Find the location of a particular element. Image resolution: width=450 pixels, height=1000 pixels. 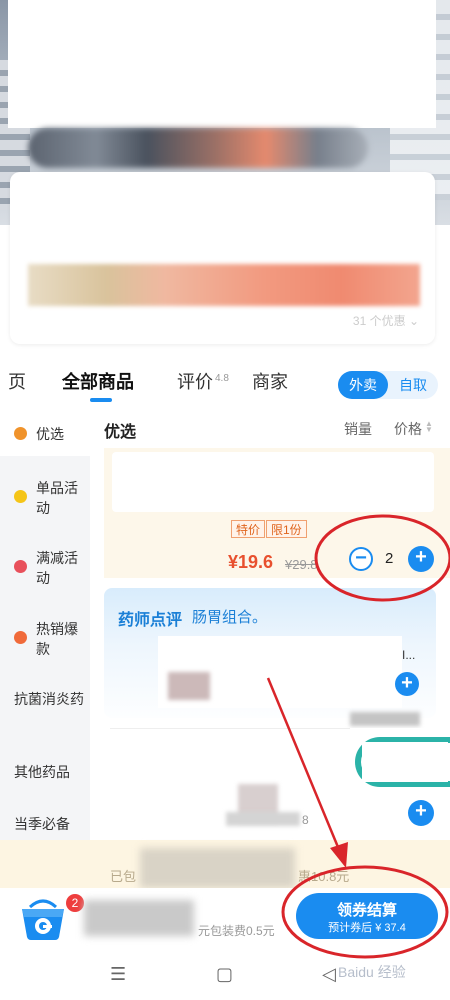

product-price: ¥19.6 is located at coordinates (251, 562).